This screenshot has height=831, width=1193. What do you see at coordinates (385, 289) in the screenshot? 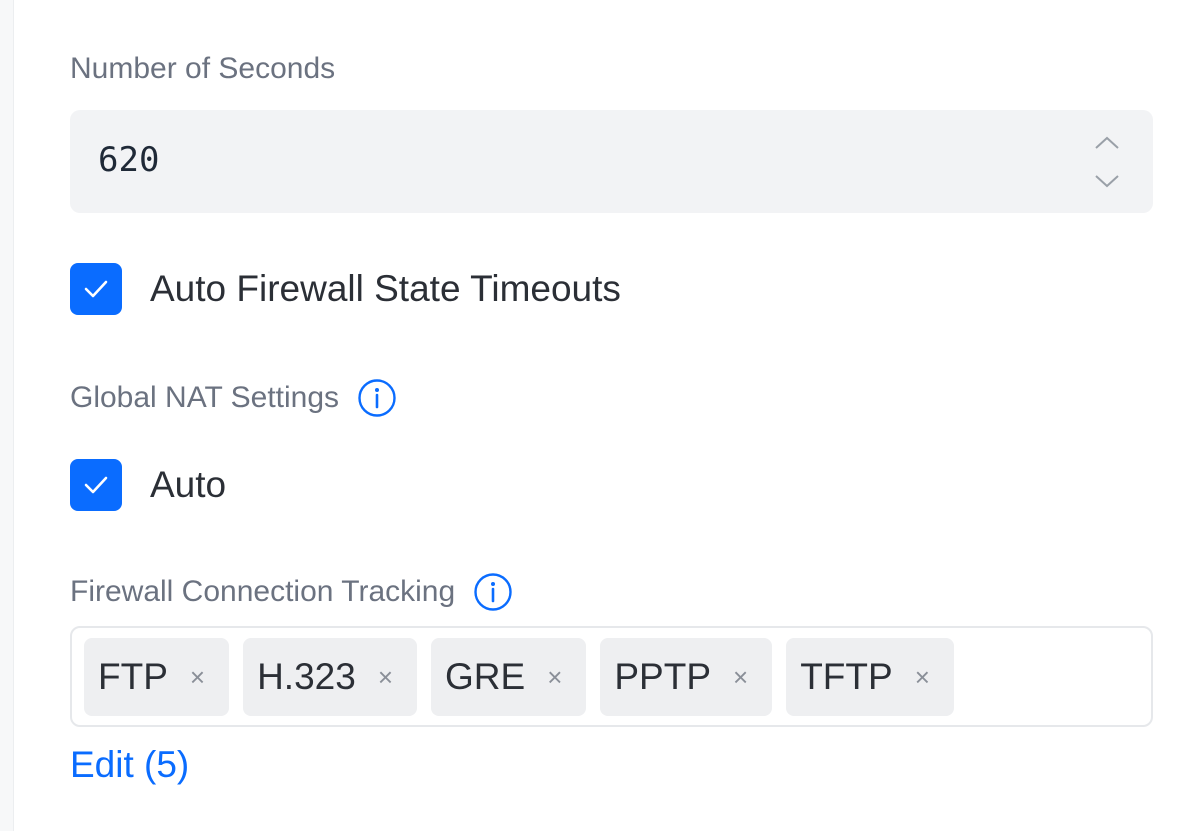
I see `auto-firewall-state-timeouts-label: Auto Firewall State Timeouts` at bounding box center [385, 289].